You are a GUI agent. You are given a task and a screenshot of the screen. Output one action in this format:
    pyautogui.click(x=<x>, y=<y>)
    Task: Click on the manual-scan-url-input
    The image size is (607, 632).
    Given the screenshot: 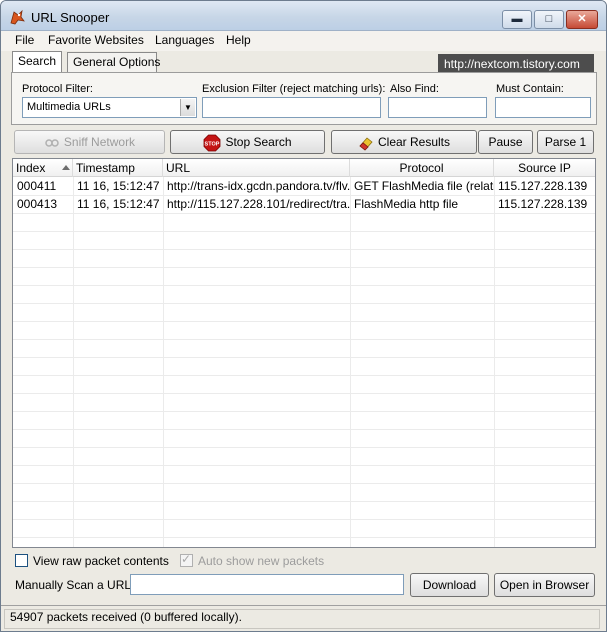 What is the action you would take?
    pyautogui.click(x=267, y=584)
    